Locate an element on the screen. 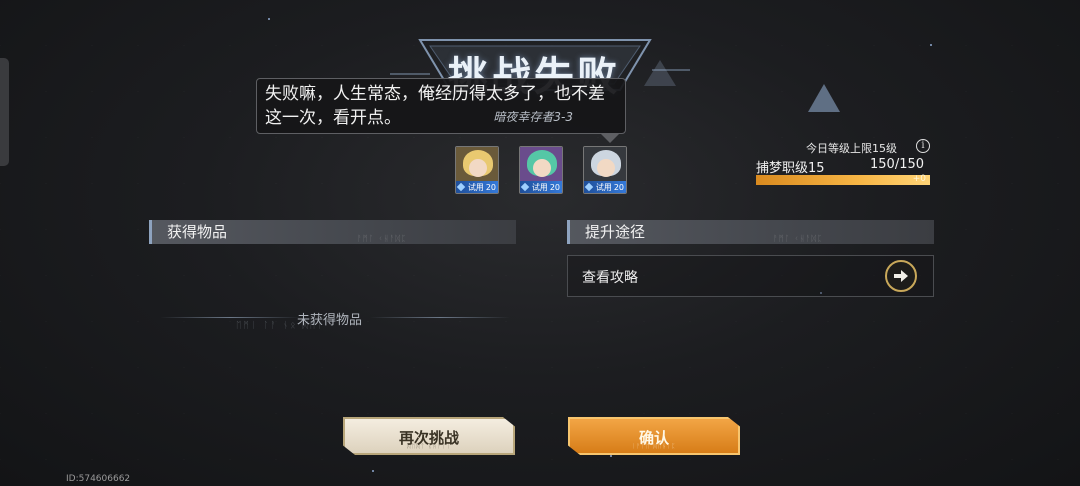  side-notch is located at coordinates (4, 112).